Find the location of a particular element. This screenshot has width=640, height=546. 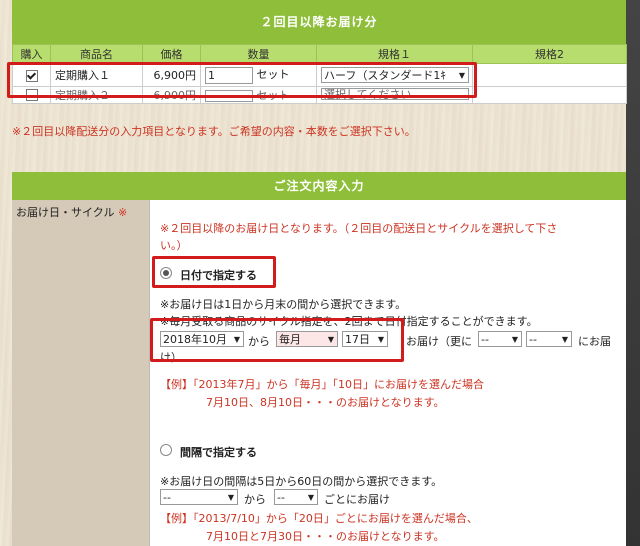

interval-start-value: -- is located at coordinates (167, 497).